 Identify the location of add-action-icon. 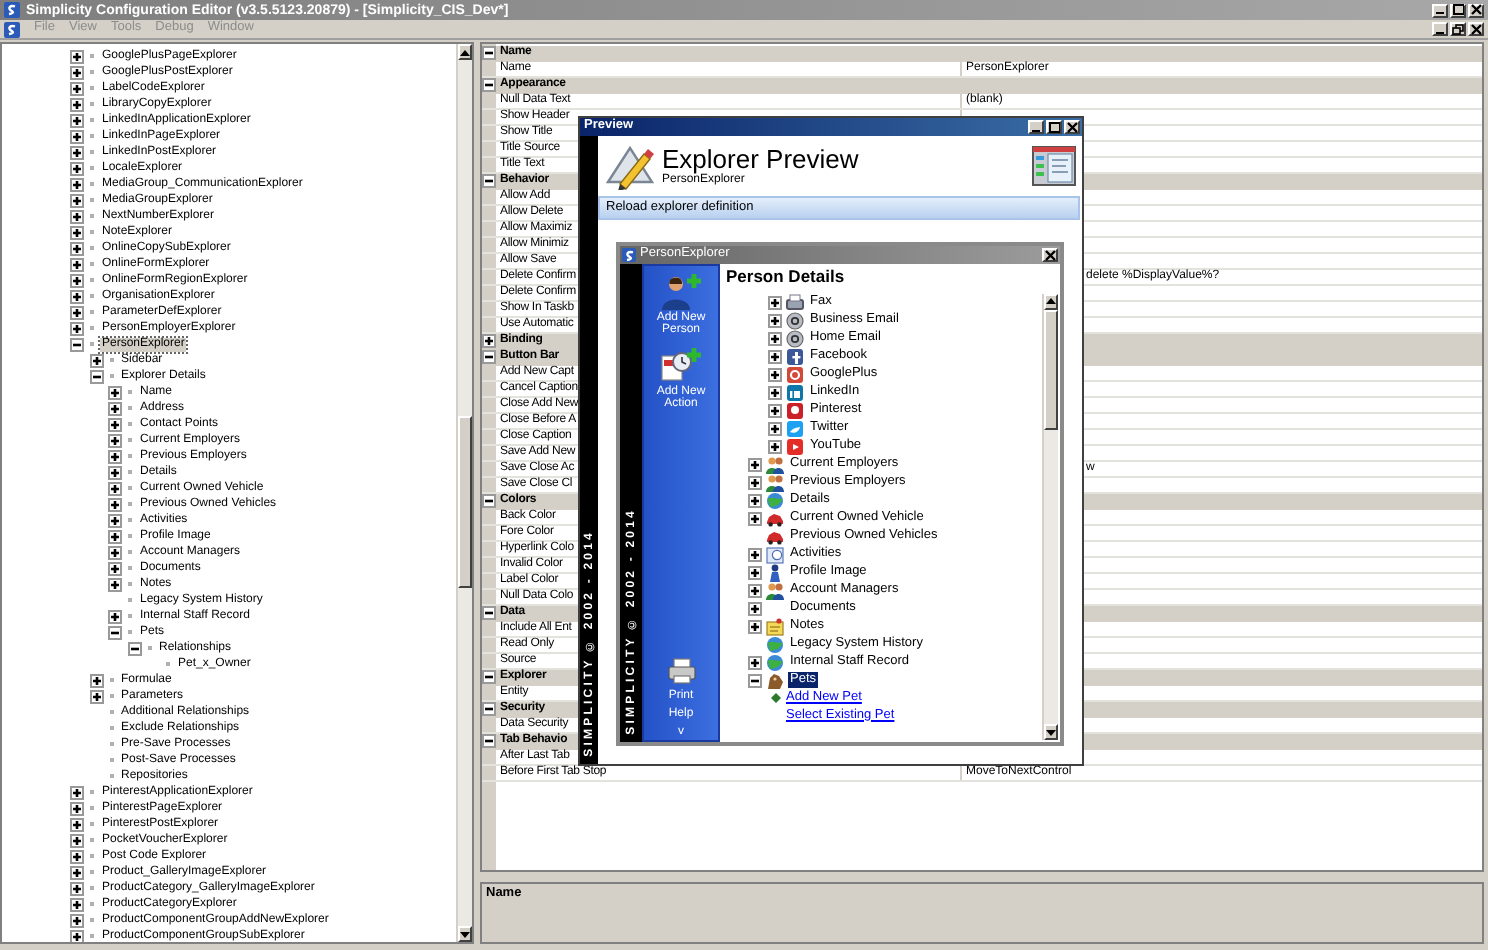
(681, 365).